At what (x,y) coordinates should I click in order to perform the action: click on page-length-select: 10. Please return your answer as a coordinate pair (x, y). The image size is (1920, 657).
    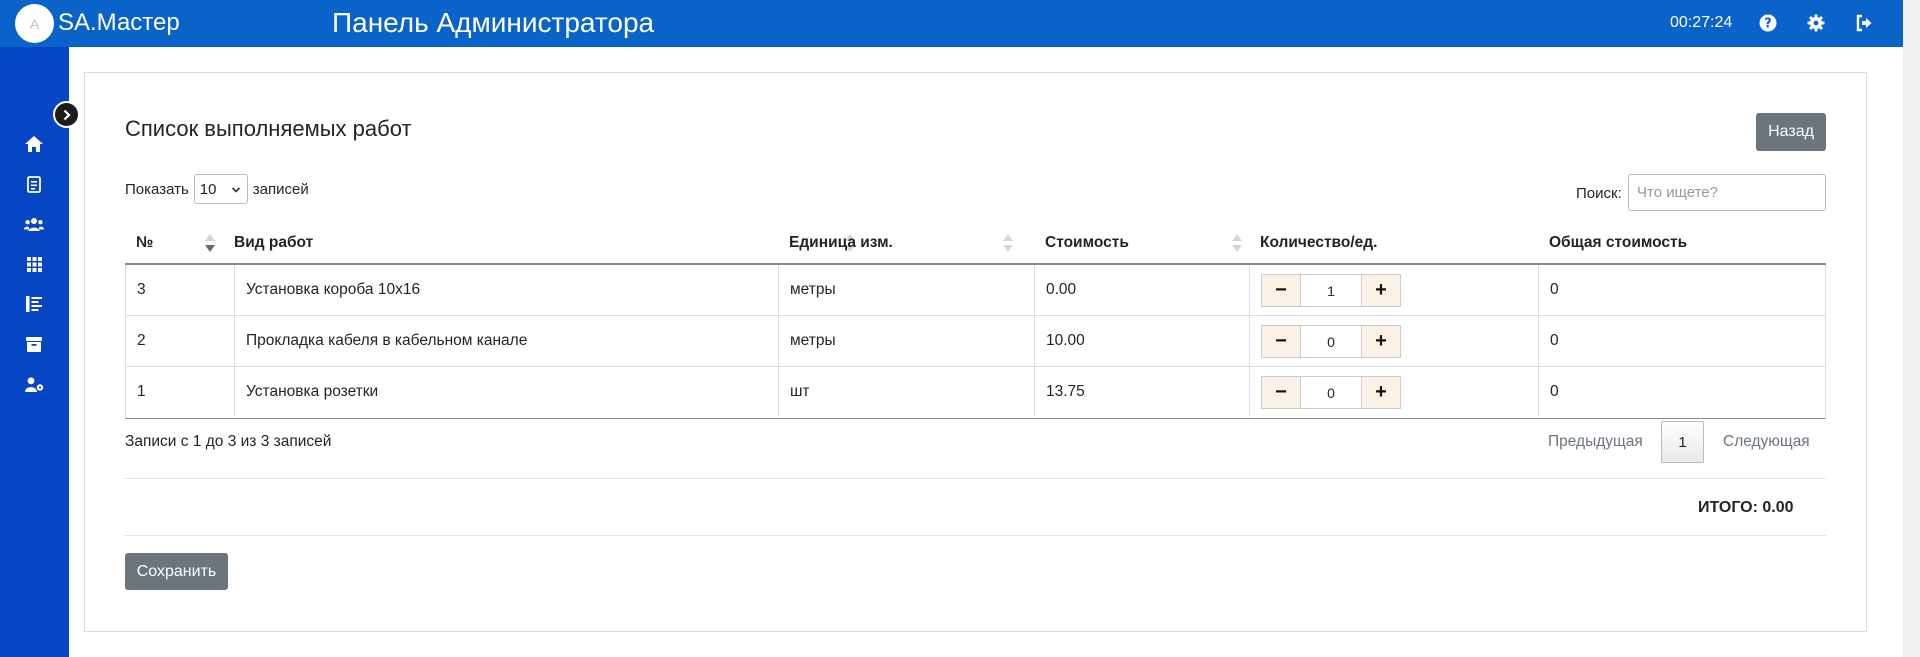
    Looking at the image, I should click on (220, 189).